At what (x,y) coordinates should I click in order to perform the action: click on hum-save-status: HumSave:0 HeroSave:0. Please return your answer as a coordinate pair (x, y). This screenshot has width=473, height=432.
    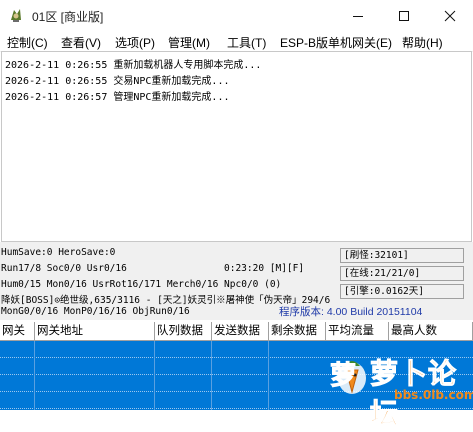
    Looking at the image, I should click on (58, 252).